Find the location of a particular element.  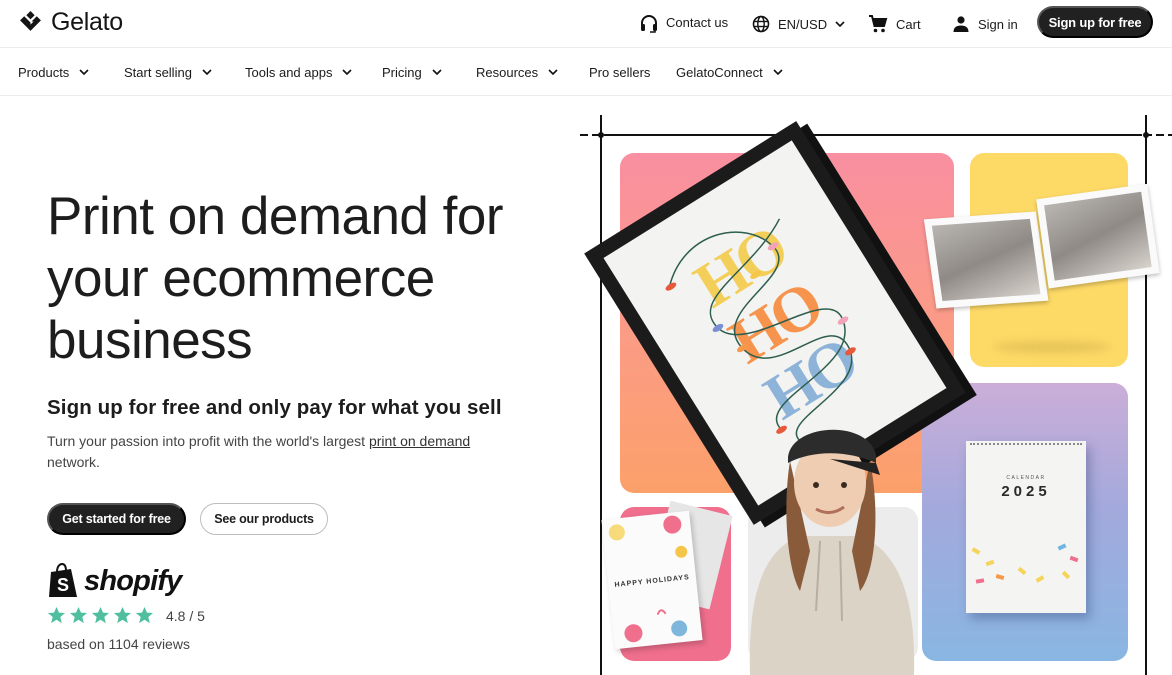

model-wearing-hoodie-image is located at coordinates (832, 552).